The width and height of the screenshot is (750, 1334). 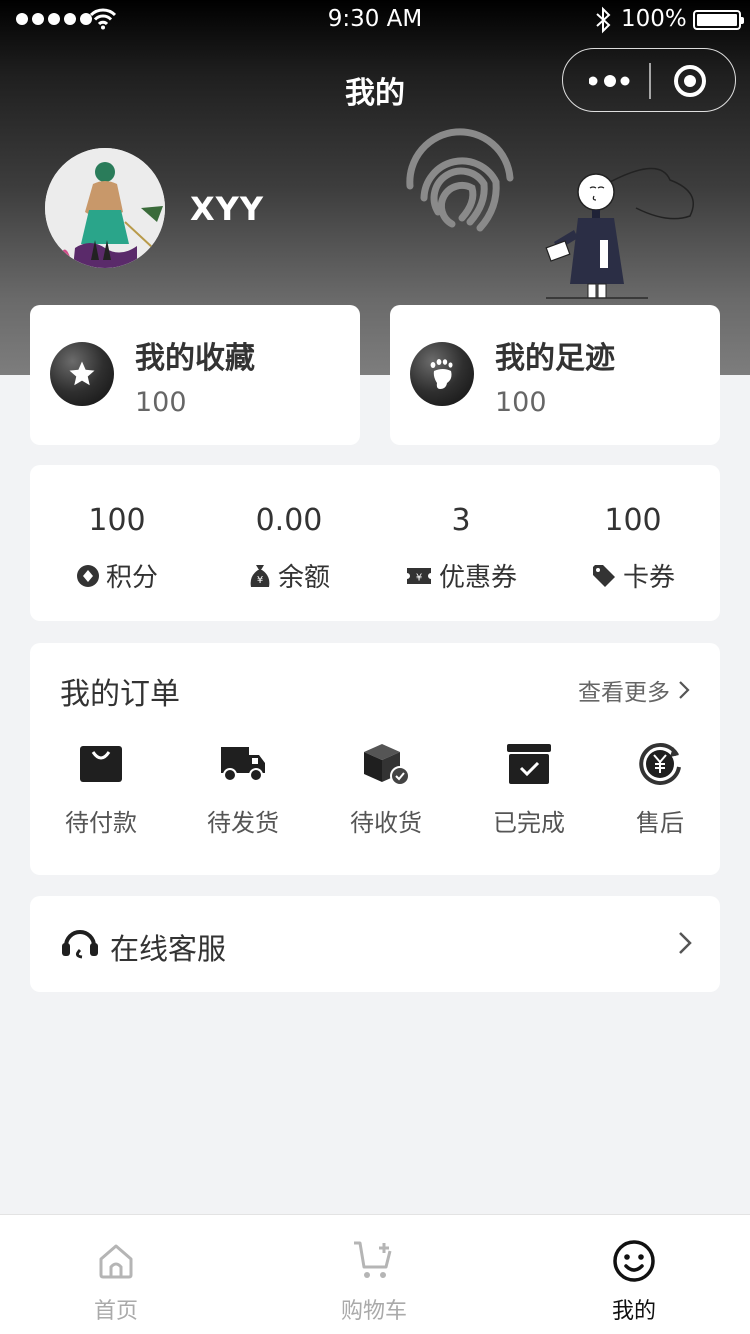 I want to click on footprint-icon, so click(x=442, y=374).